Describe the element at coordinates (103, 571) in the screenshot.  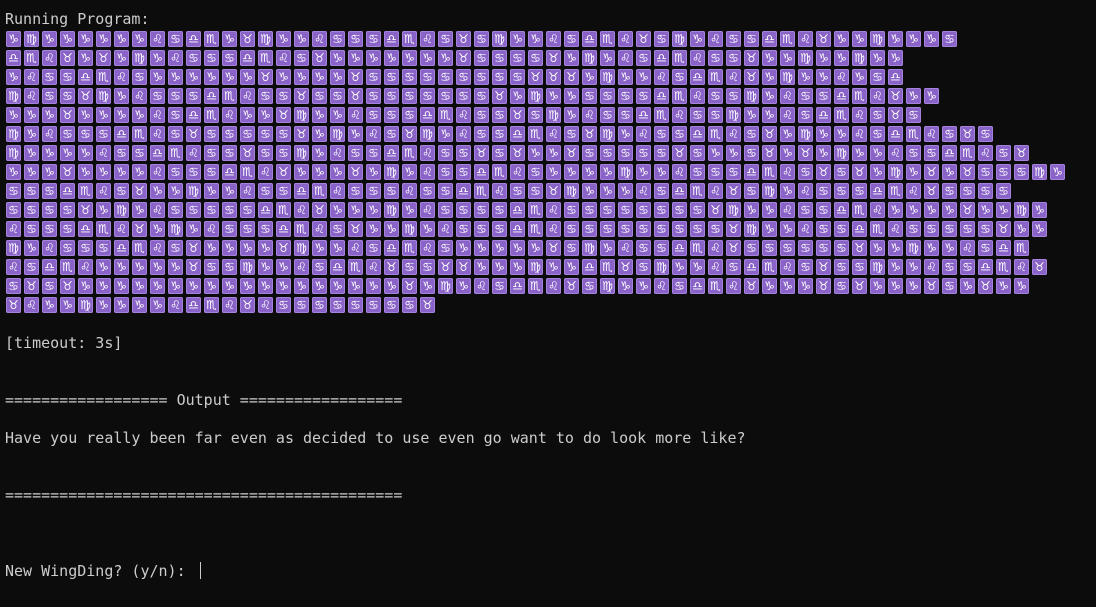
I see `prompt-line: New WingDing? (y/n):` at that location.